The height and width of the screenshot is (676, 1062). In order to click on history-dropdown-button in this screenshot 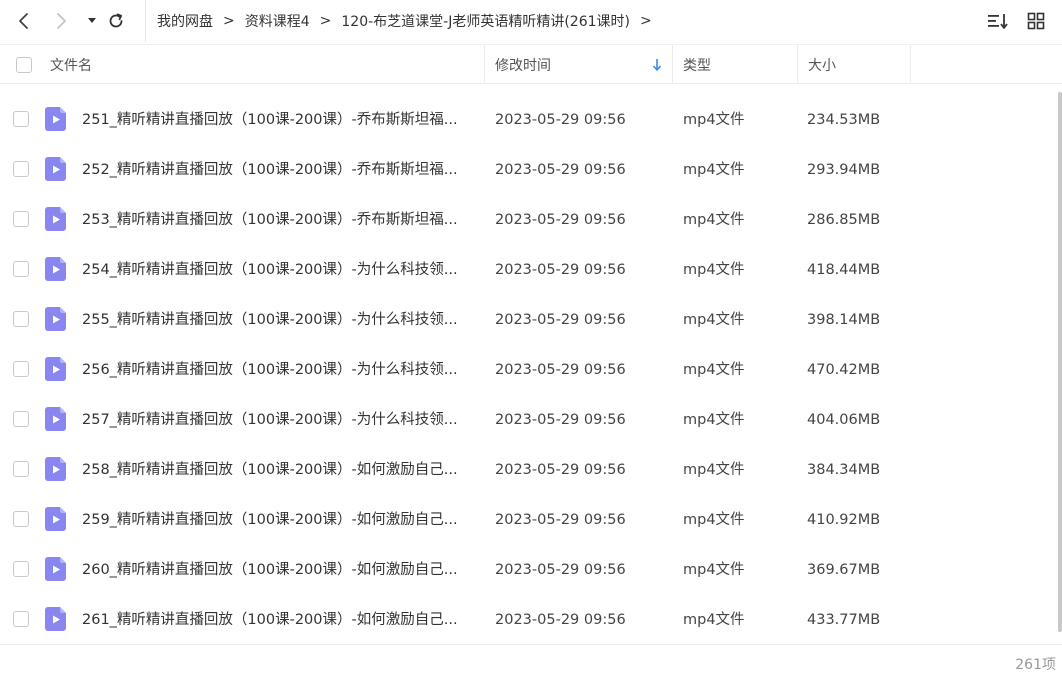, I will do `click(92, 21)`.